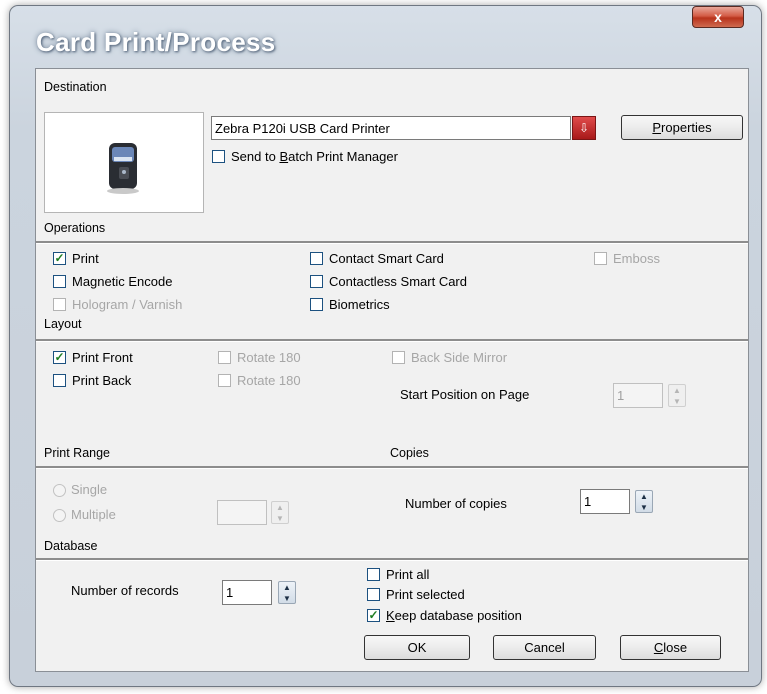 The image size is (767, 694). I want to click on print-back-label: Print Back, so click(102, 380).